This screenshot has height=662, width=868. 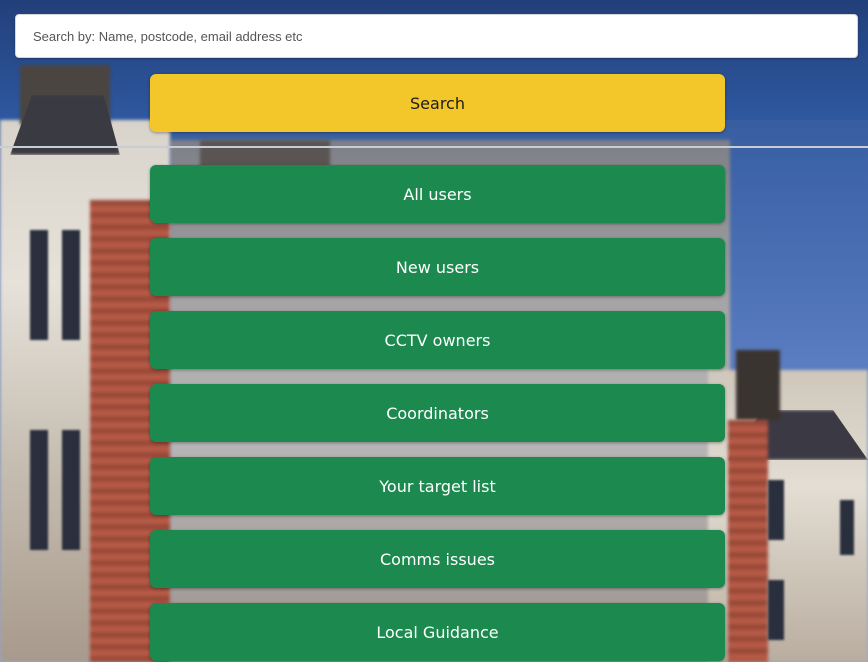 I want to click on menu-button-label: Your target list, so click(x=437, y=486).